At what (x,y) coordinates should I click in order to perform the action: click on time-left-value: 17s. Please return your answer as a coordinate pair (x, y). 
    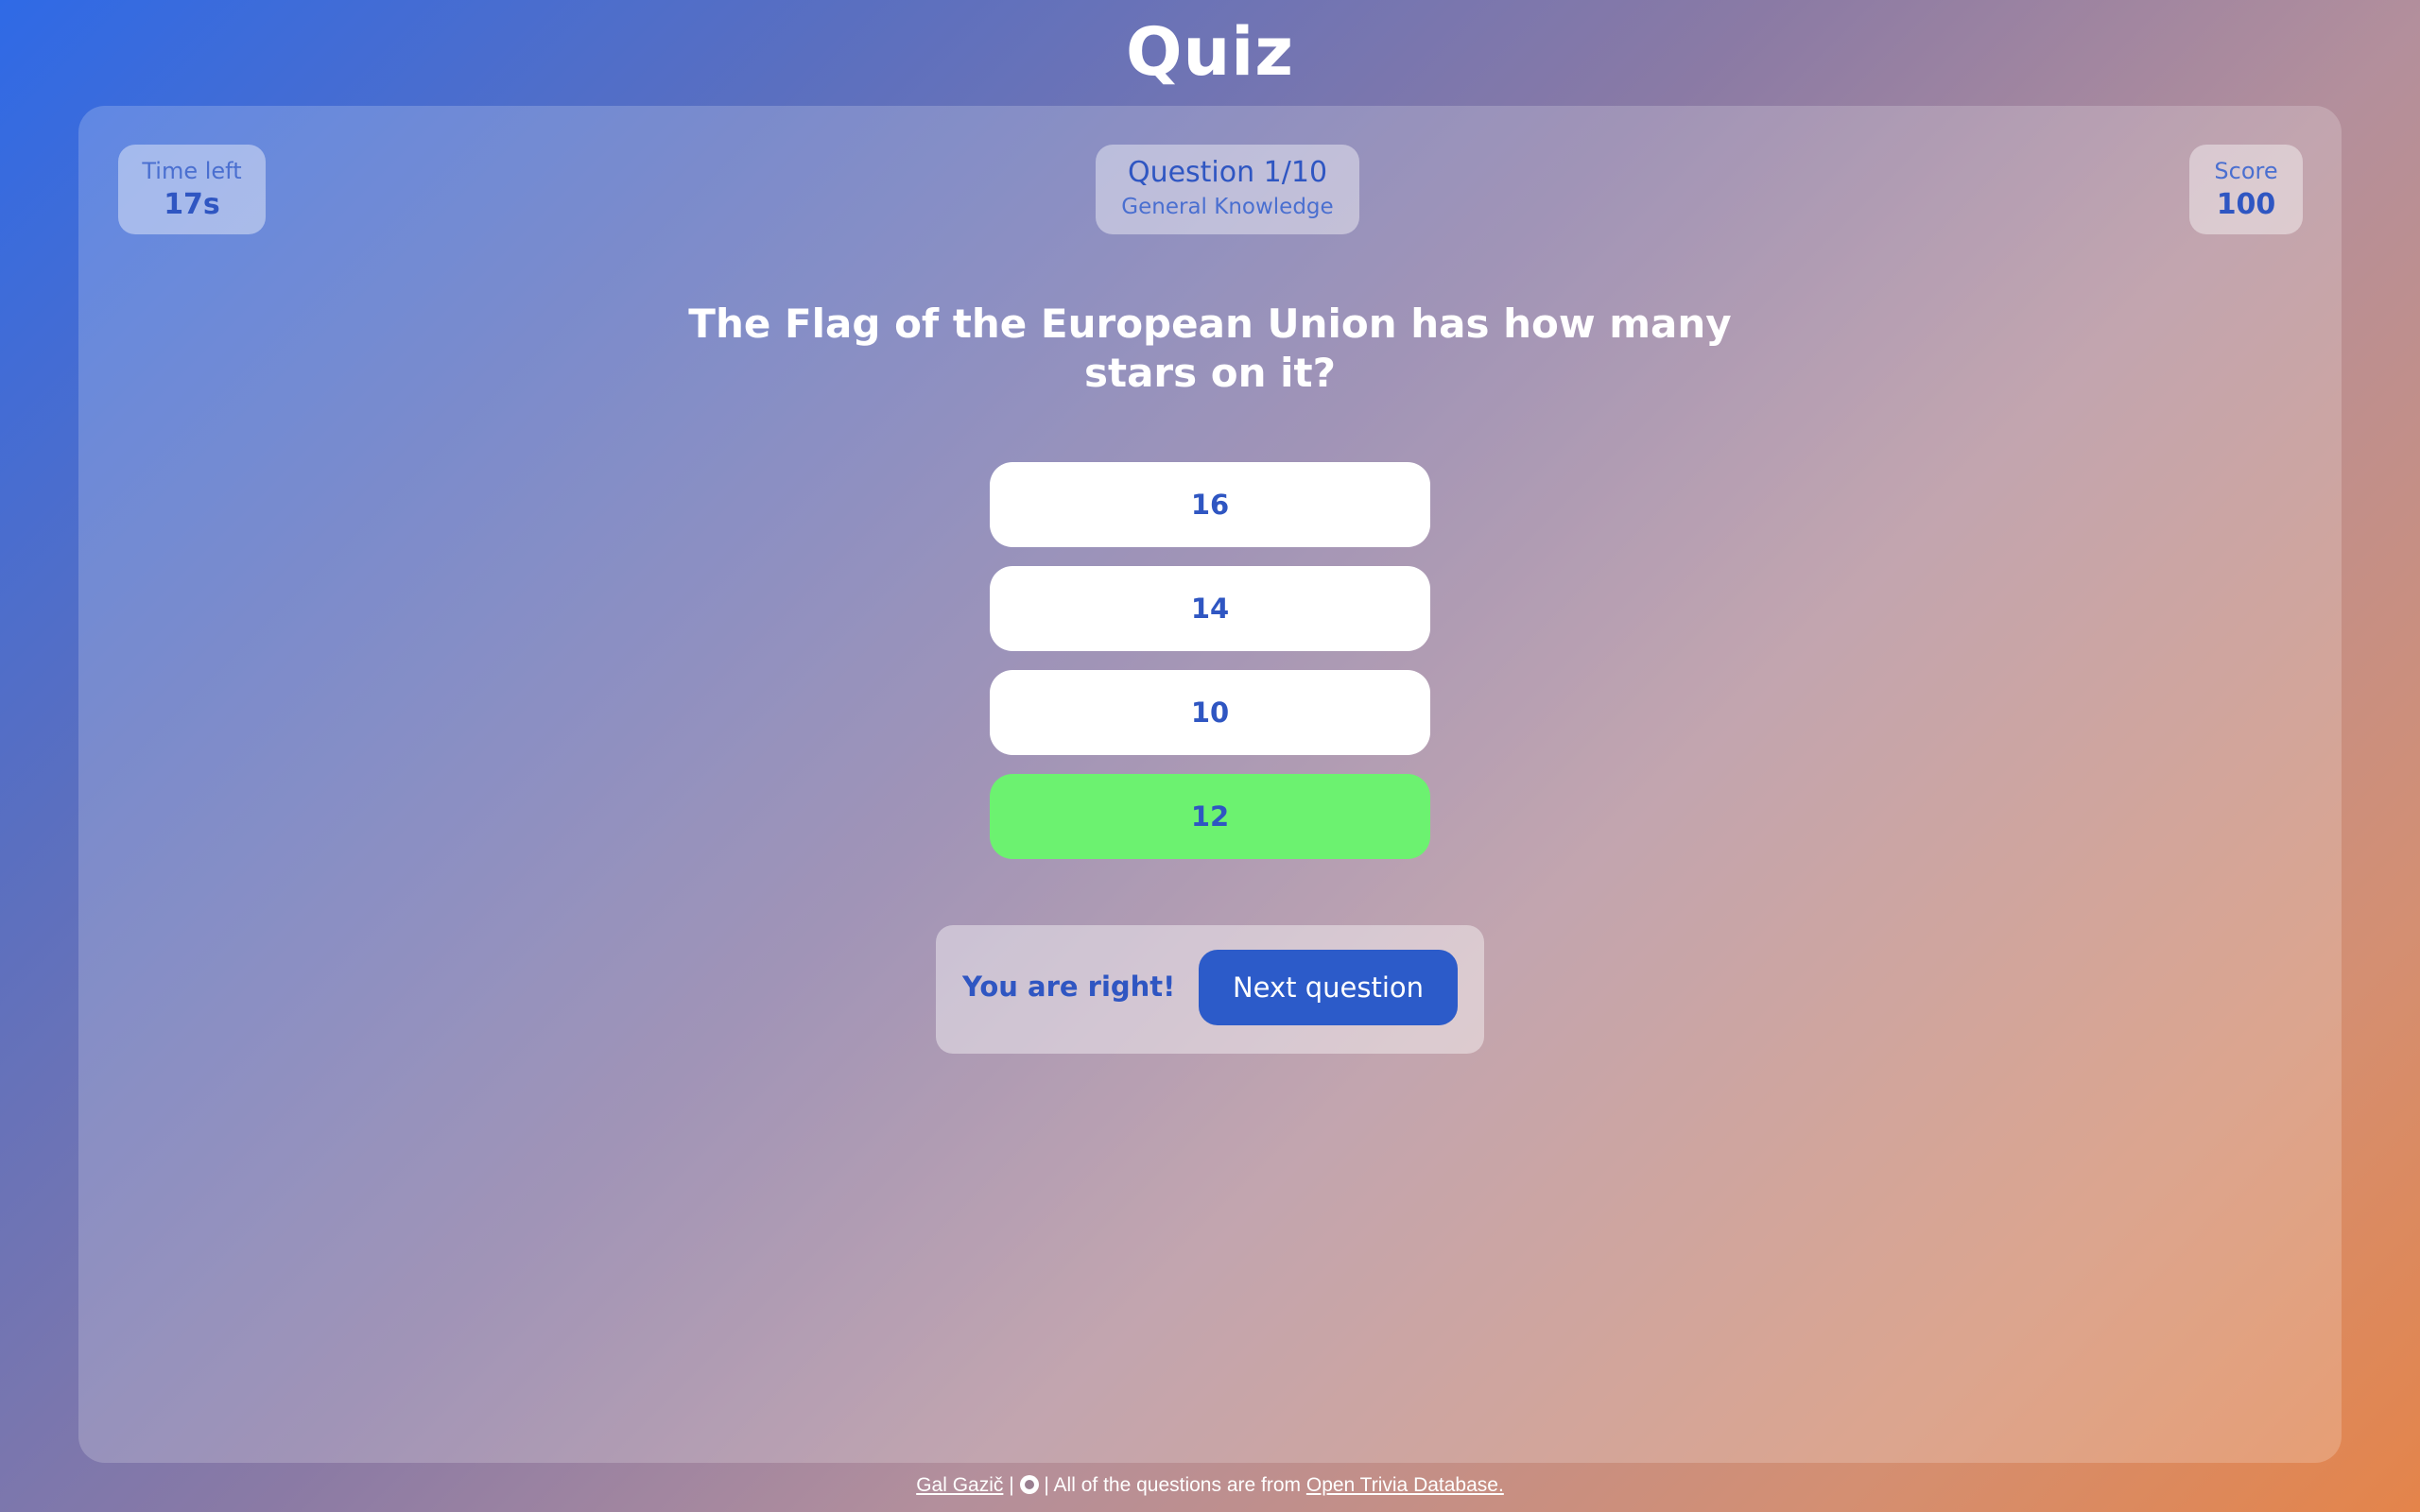
    Looking at the image, I should click on (192, 204).